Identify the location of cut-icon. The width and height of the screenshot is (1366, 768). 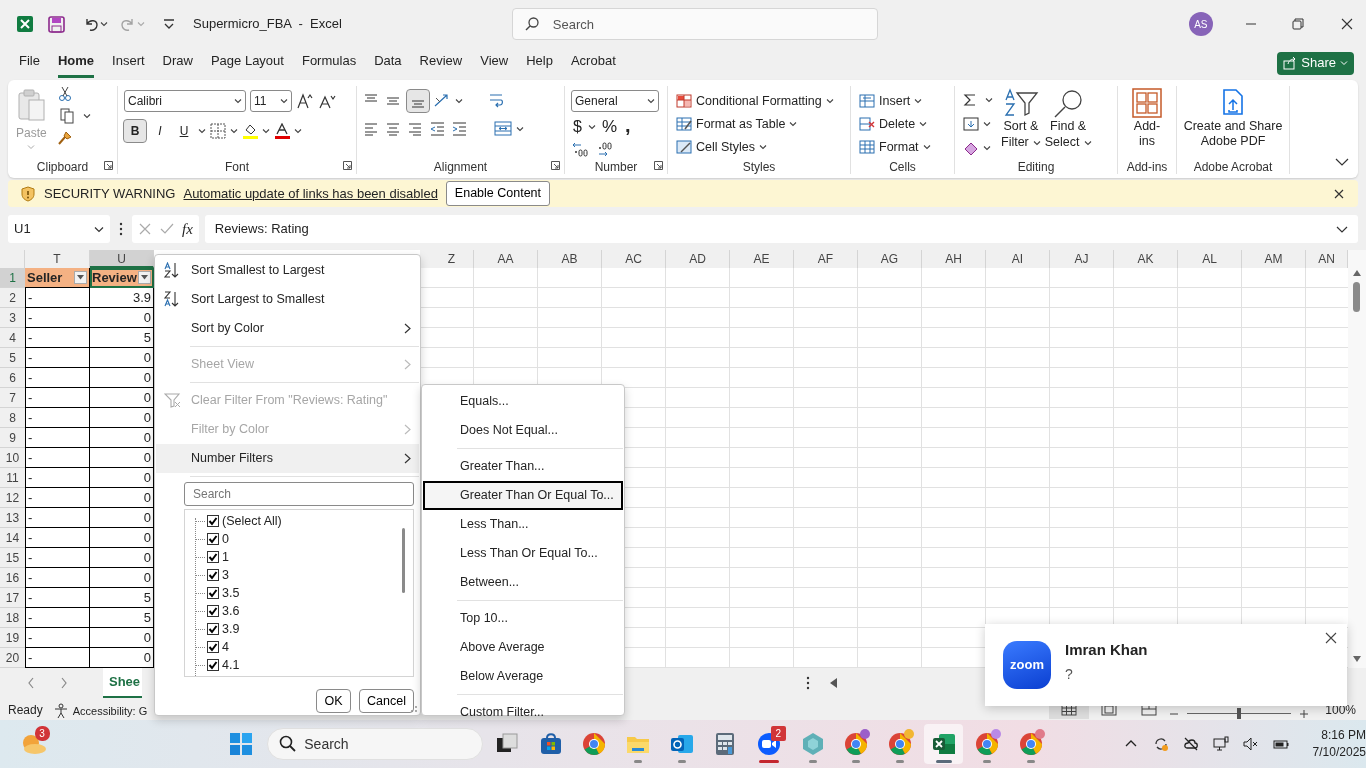
(64, 94).